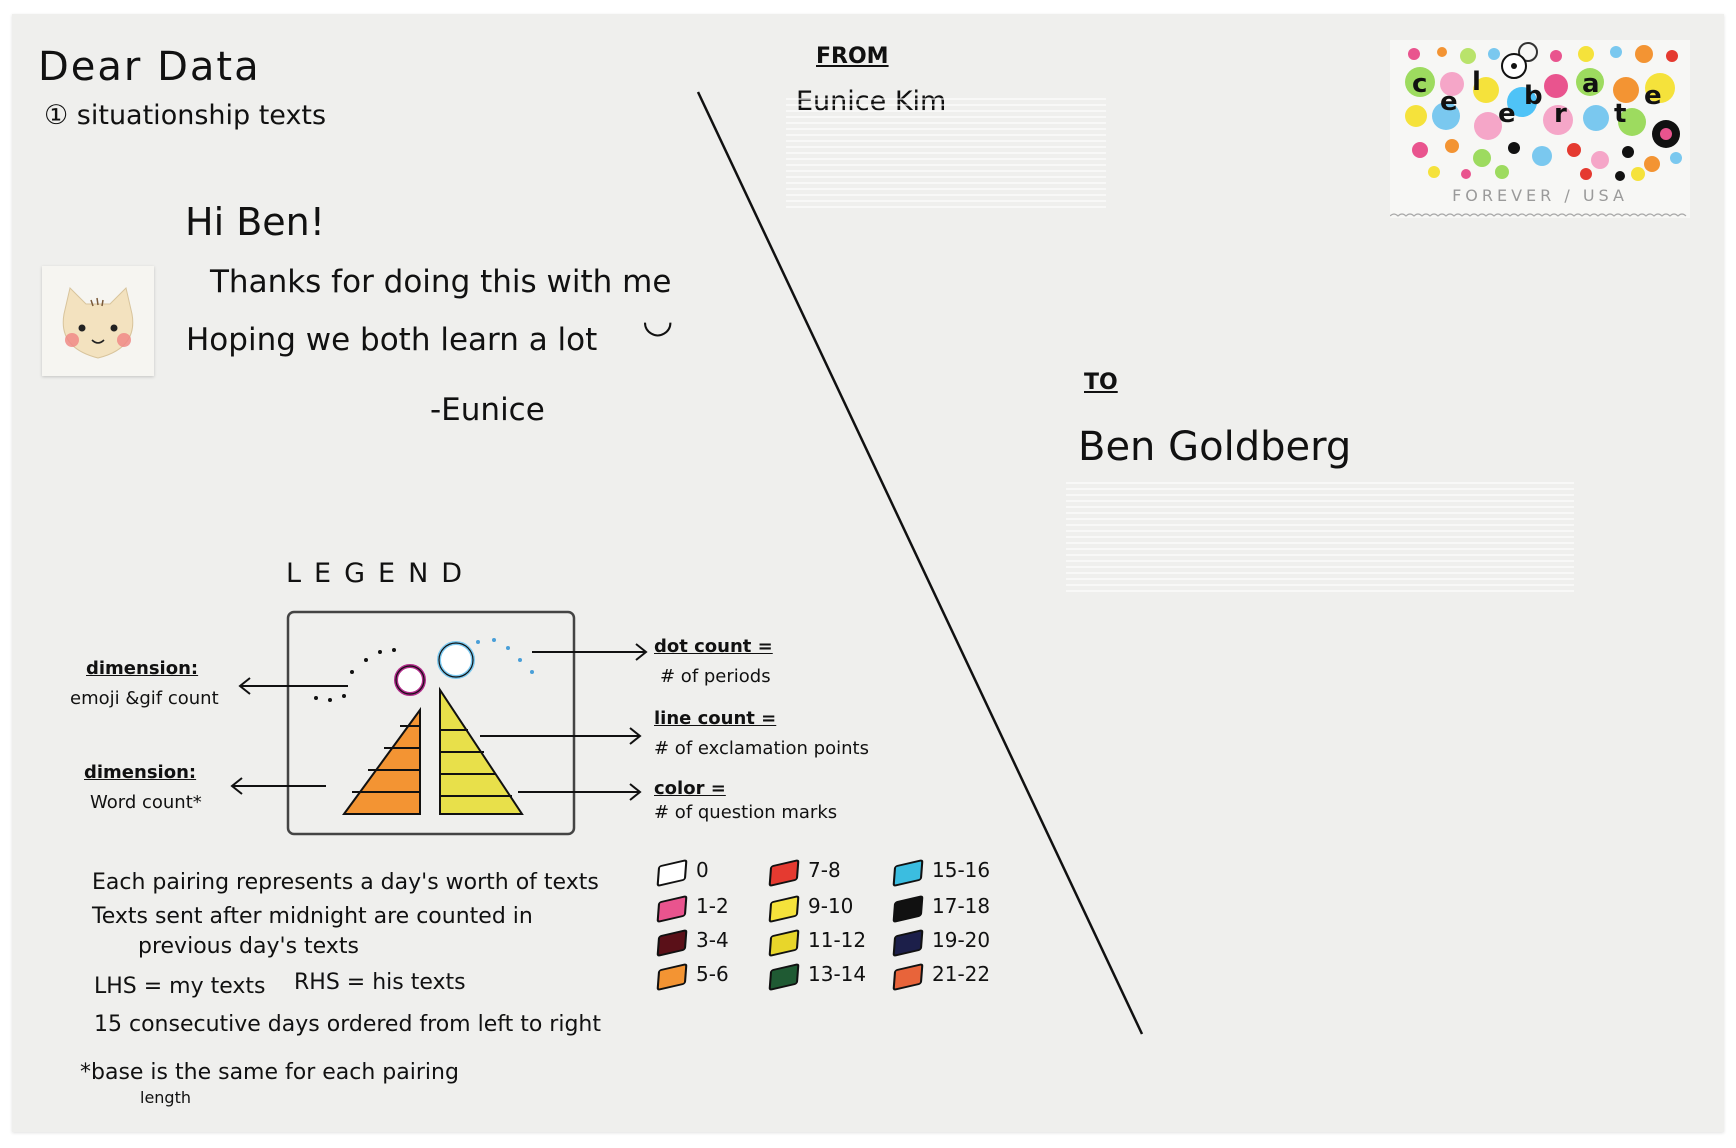  I want to click on legend-dot-heading: dot count =, so click(713, 646).